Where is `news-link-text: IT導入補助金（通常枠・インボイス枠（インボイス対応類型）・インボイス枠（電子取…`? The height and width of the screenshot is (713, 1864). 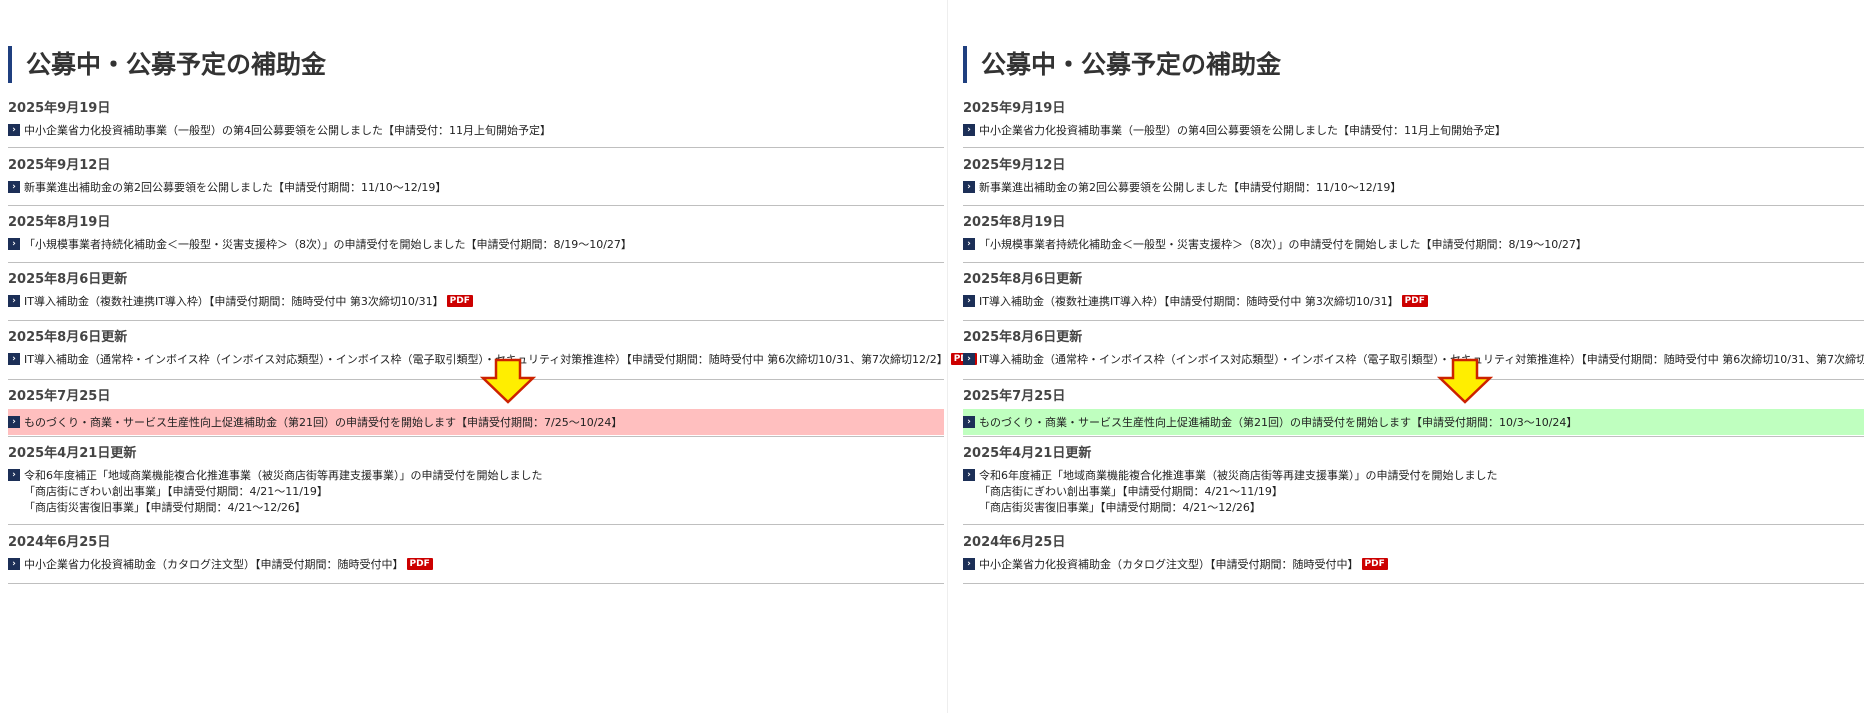 news-link-text: IT導入補助金（通常枠・インボイス枠（インボイス対応類型）・インボイス枠（電子取… is located at coordinates (1421, 359).